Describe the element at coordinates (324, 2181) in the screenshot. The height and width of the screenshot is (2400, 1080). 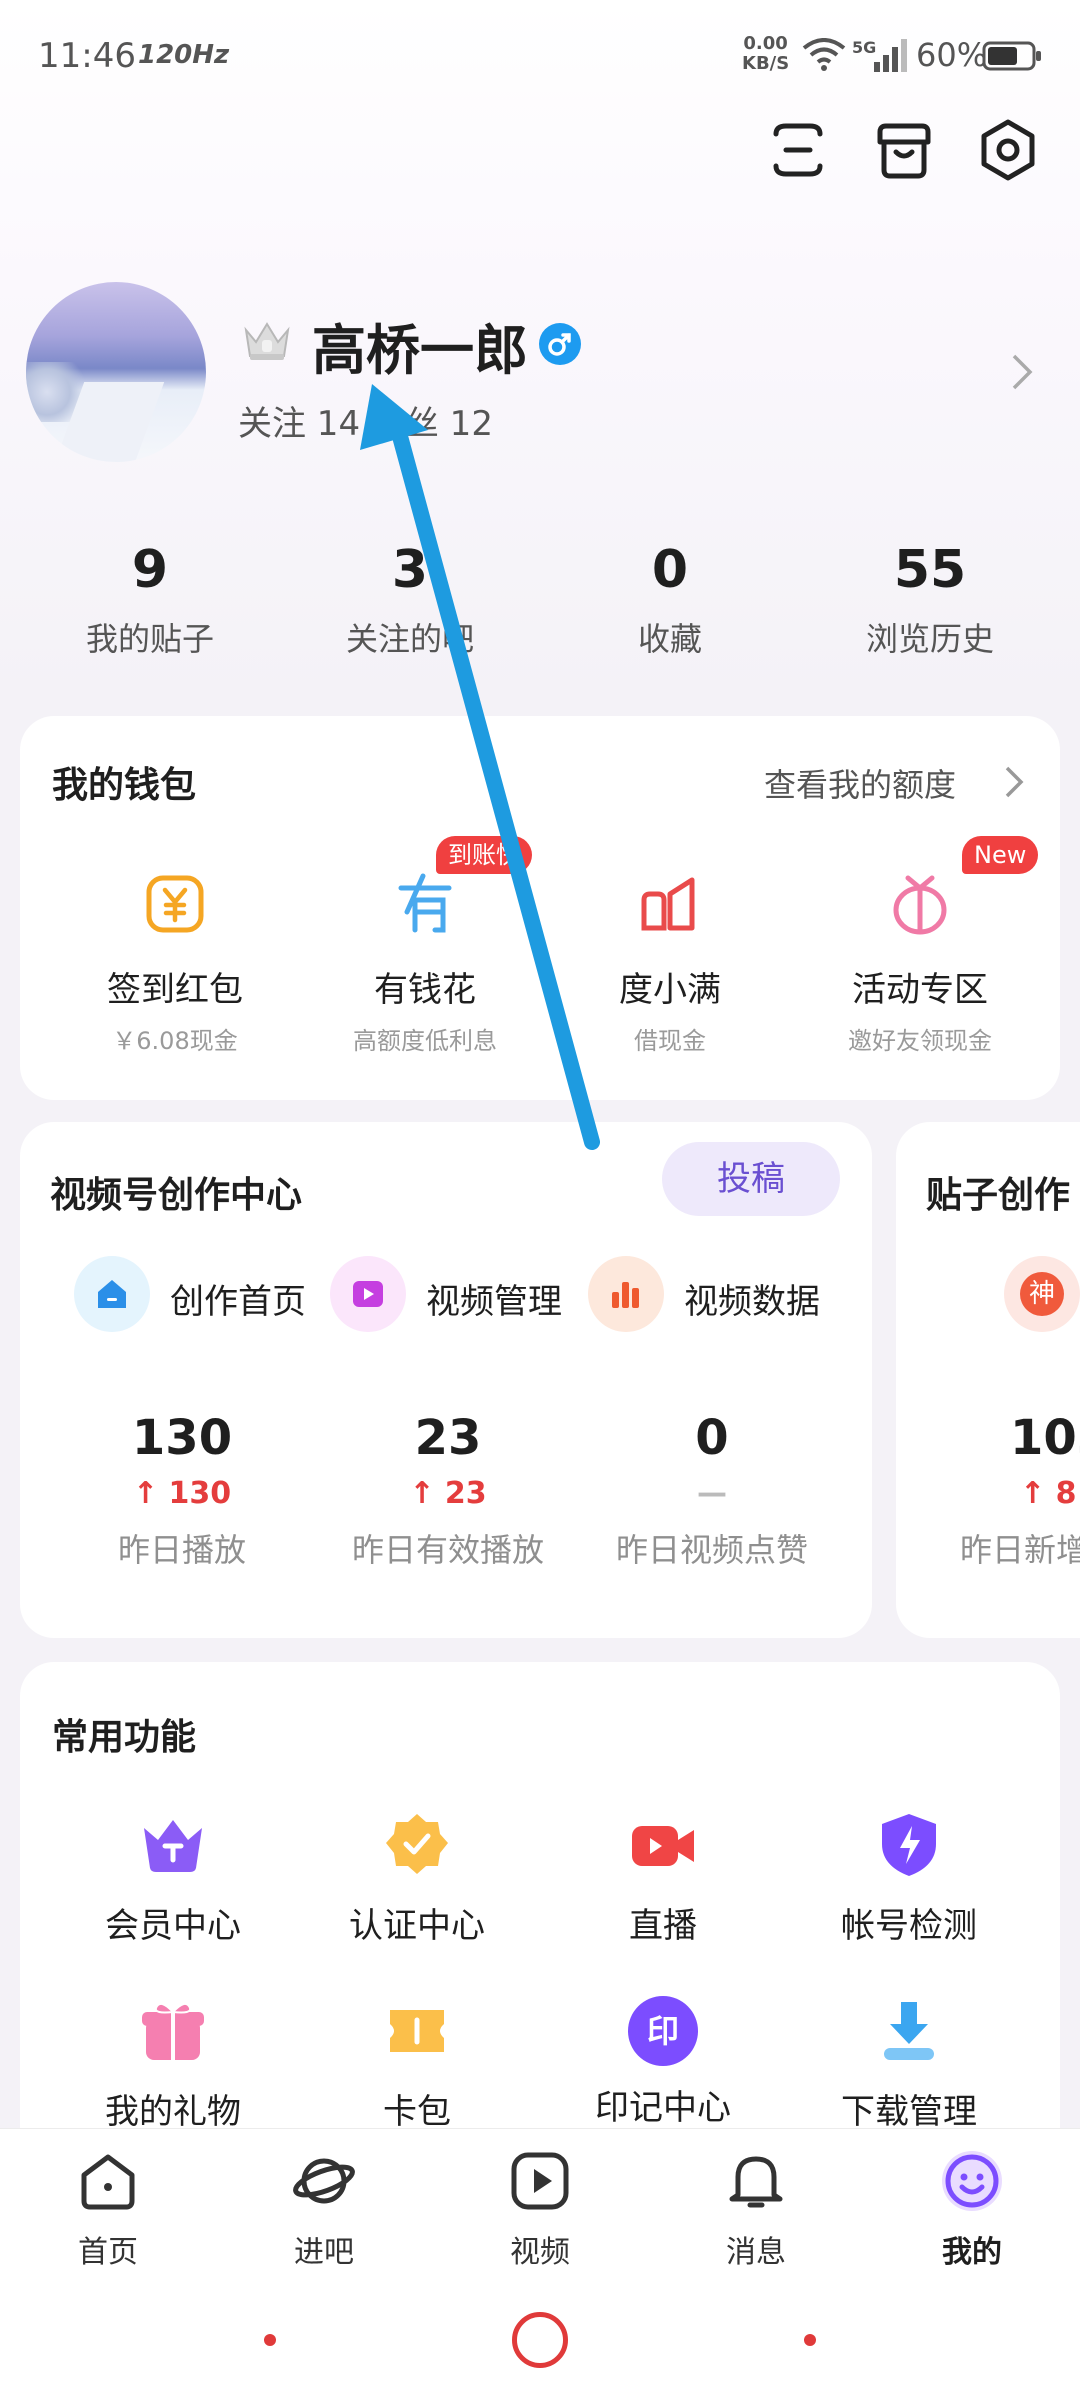
I see `planet-icon` at that location.